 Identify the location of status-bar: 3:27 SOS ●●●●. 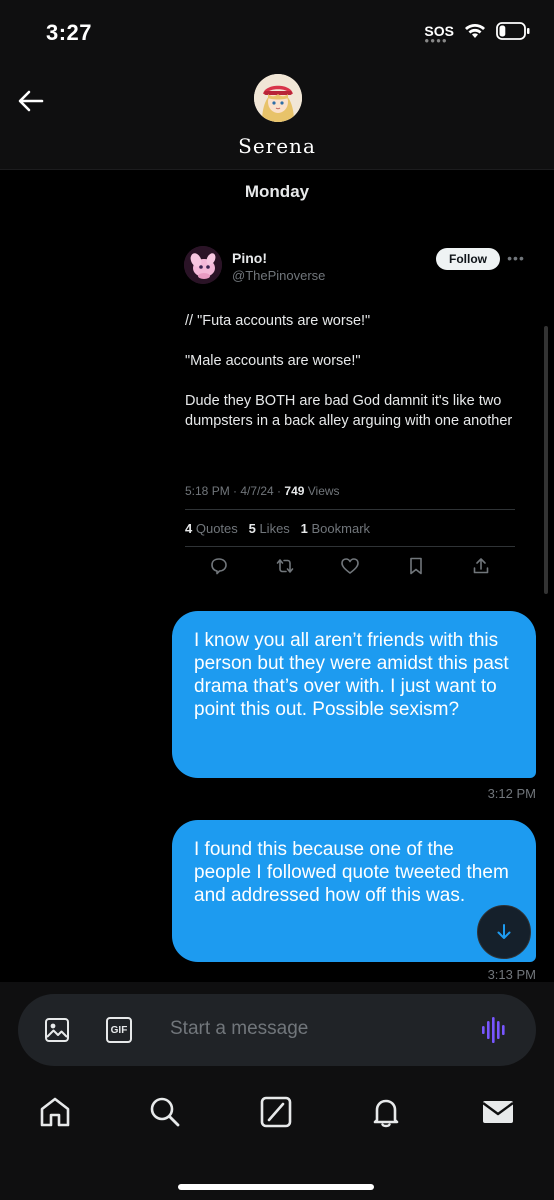
(277, 35).